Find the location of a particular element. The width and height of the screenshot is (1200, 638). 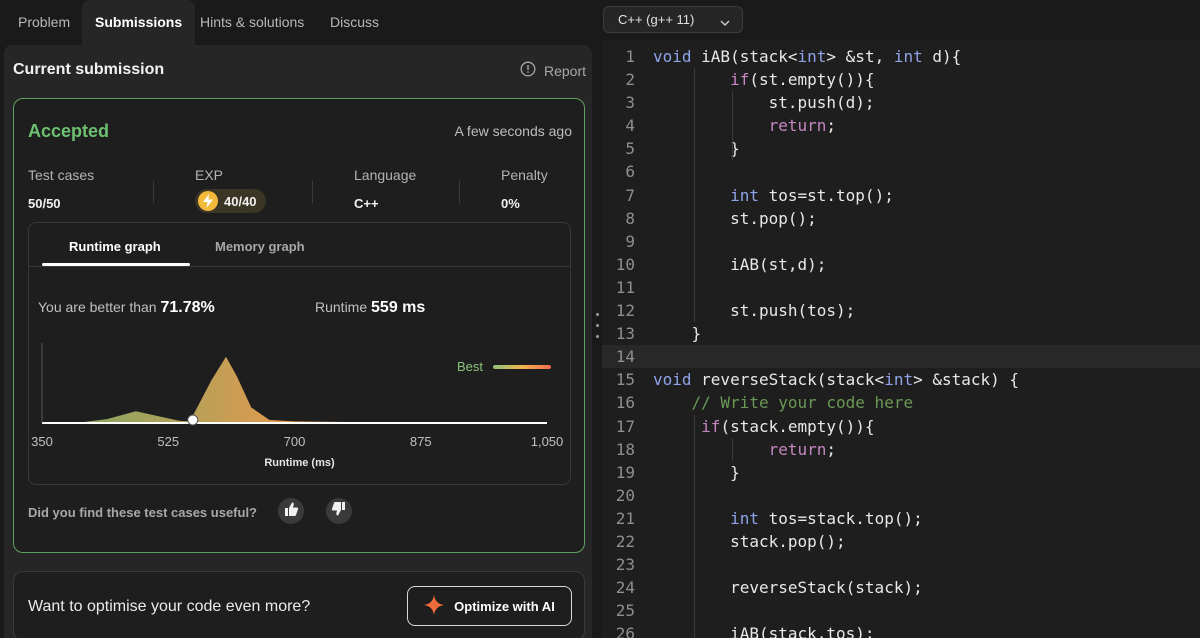

tab-runtime-graph: Runtime graph is located at coordinates (115, 245).